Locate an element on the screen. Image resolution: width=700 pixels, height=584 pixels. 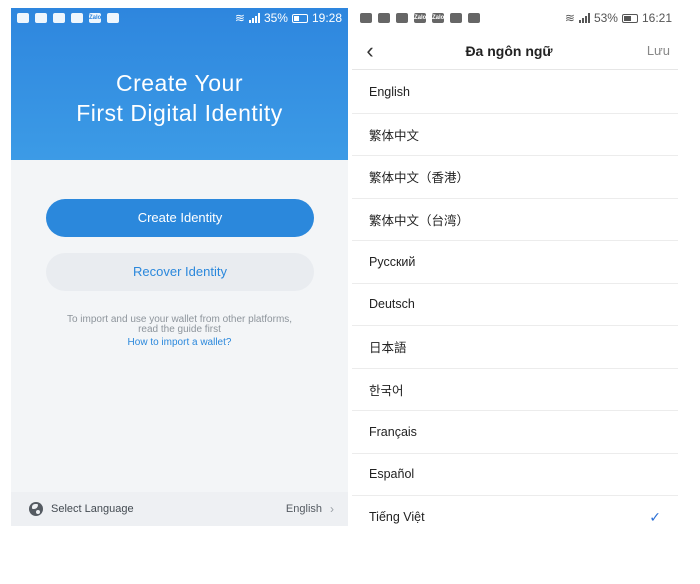
battery-percent: 53% is located at coordinates (605, 18).